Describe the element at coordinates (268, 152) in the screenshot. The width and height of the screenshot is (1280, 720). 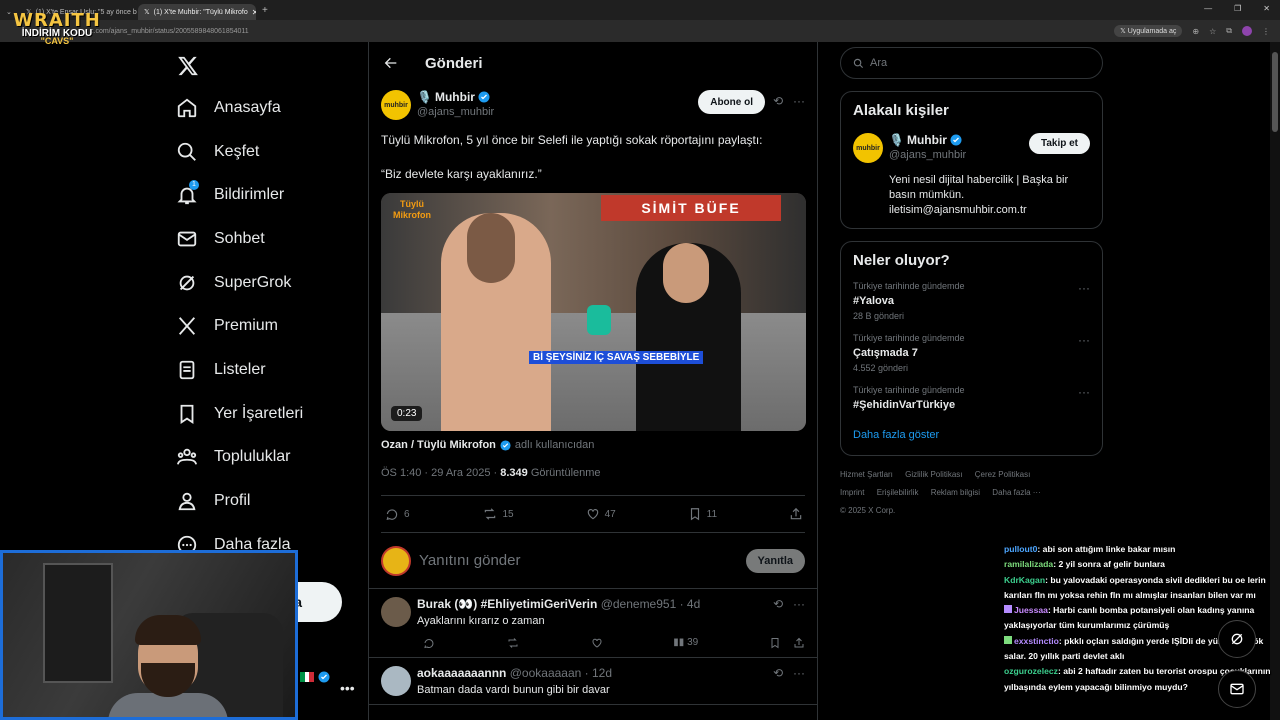
I see `sidebar-item-explore: Keşfet` at that location.